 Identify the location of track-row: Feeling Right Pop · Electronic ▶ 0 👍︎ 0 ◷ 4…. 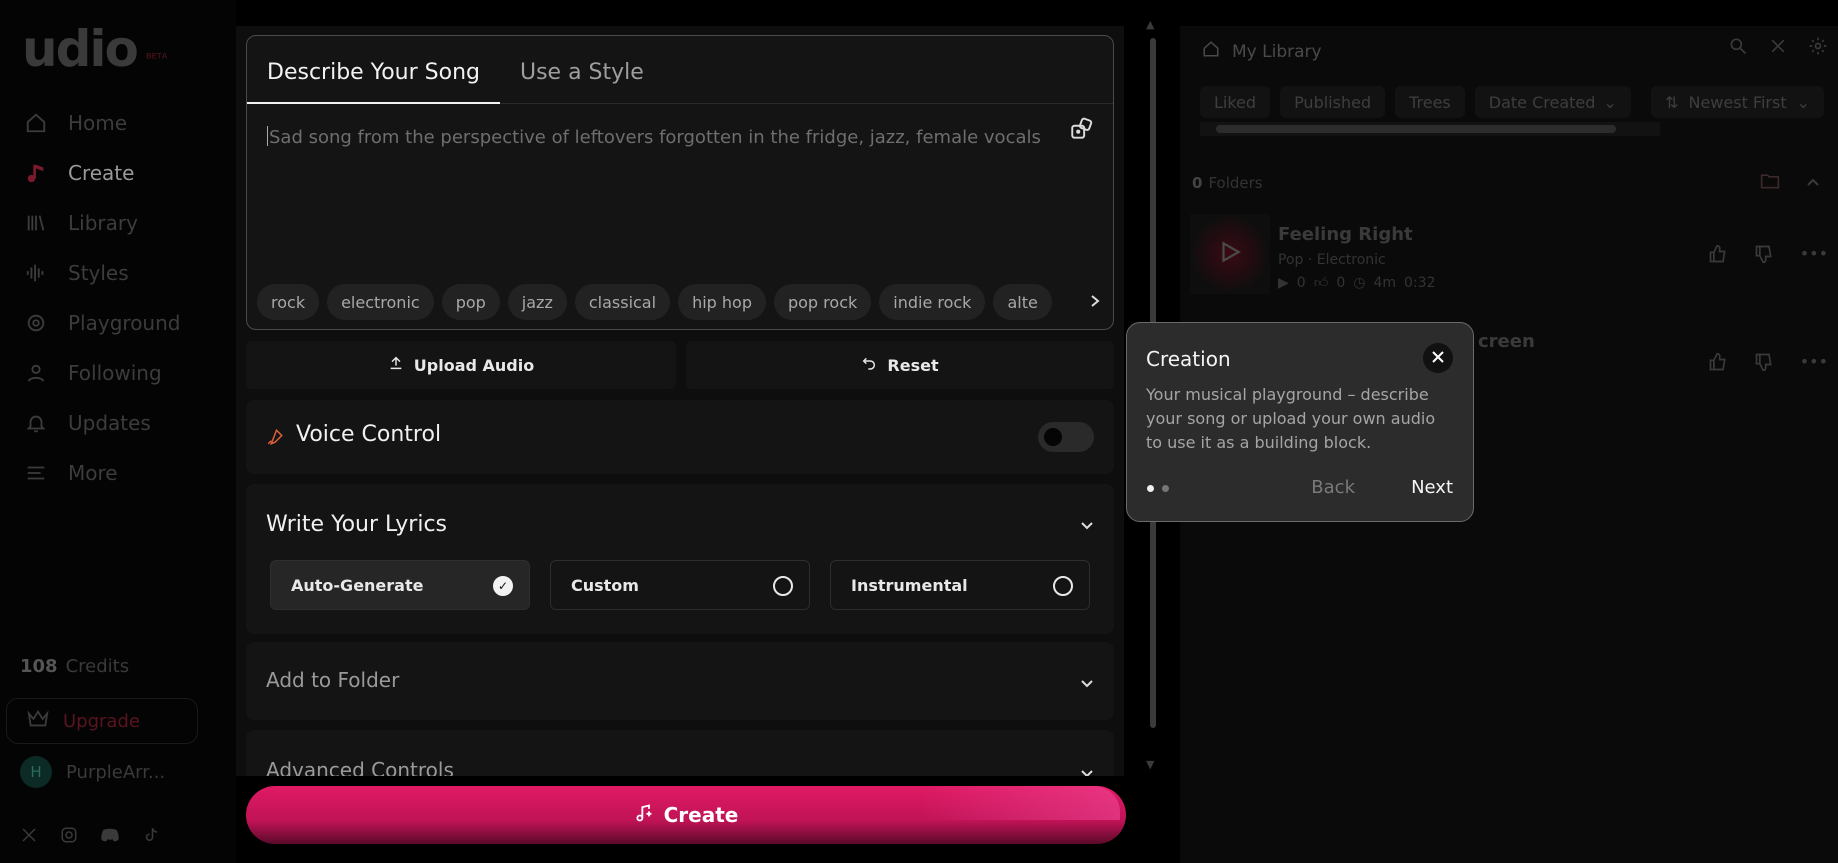
(1509, 259).